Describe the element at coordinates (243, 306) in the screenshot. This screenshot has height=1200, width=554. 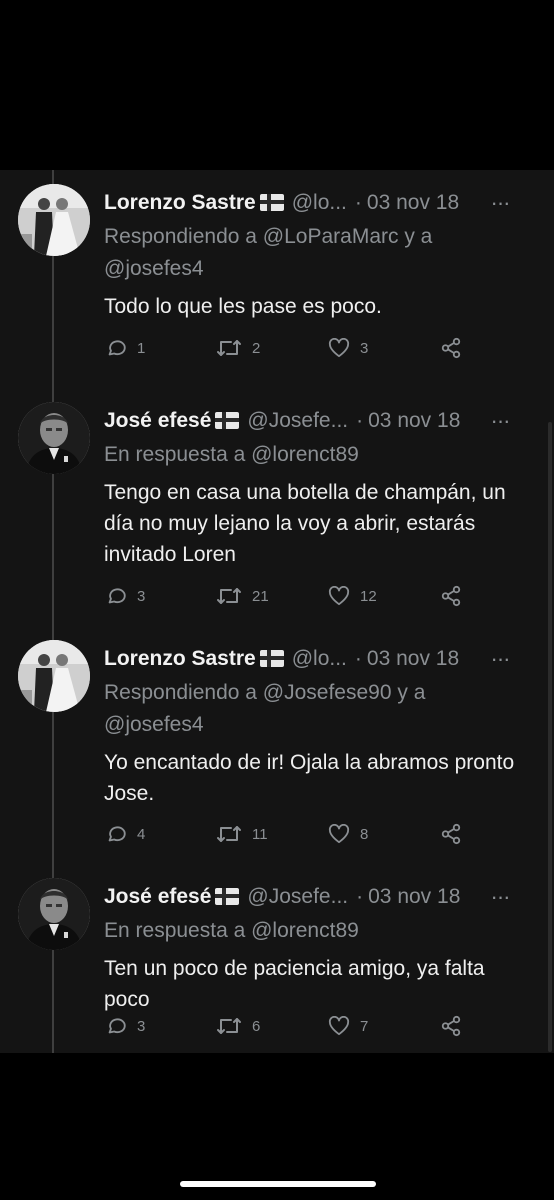
I see `tweet-text: Todo lo que les pase es poco.` at that location.